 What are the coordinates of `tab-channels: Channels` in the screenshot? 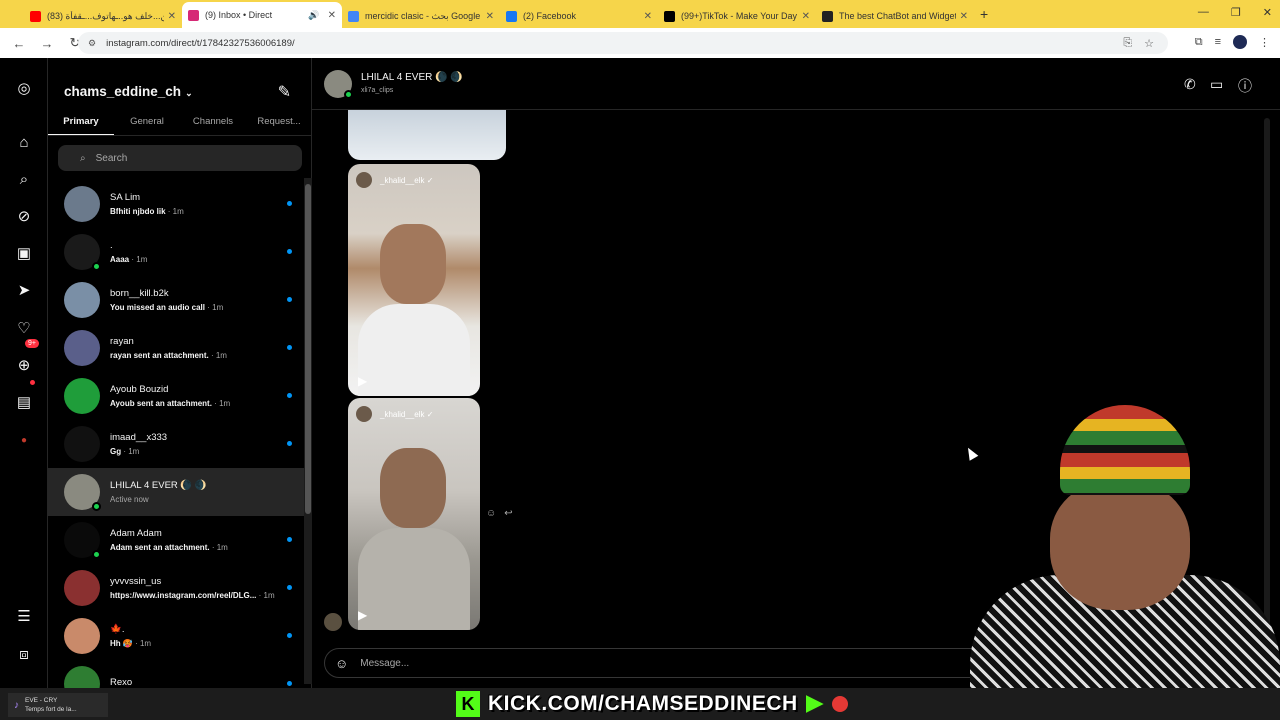 It's located at (213, 124).